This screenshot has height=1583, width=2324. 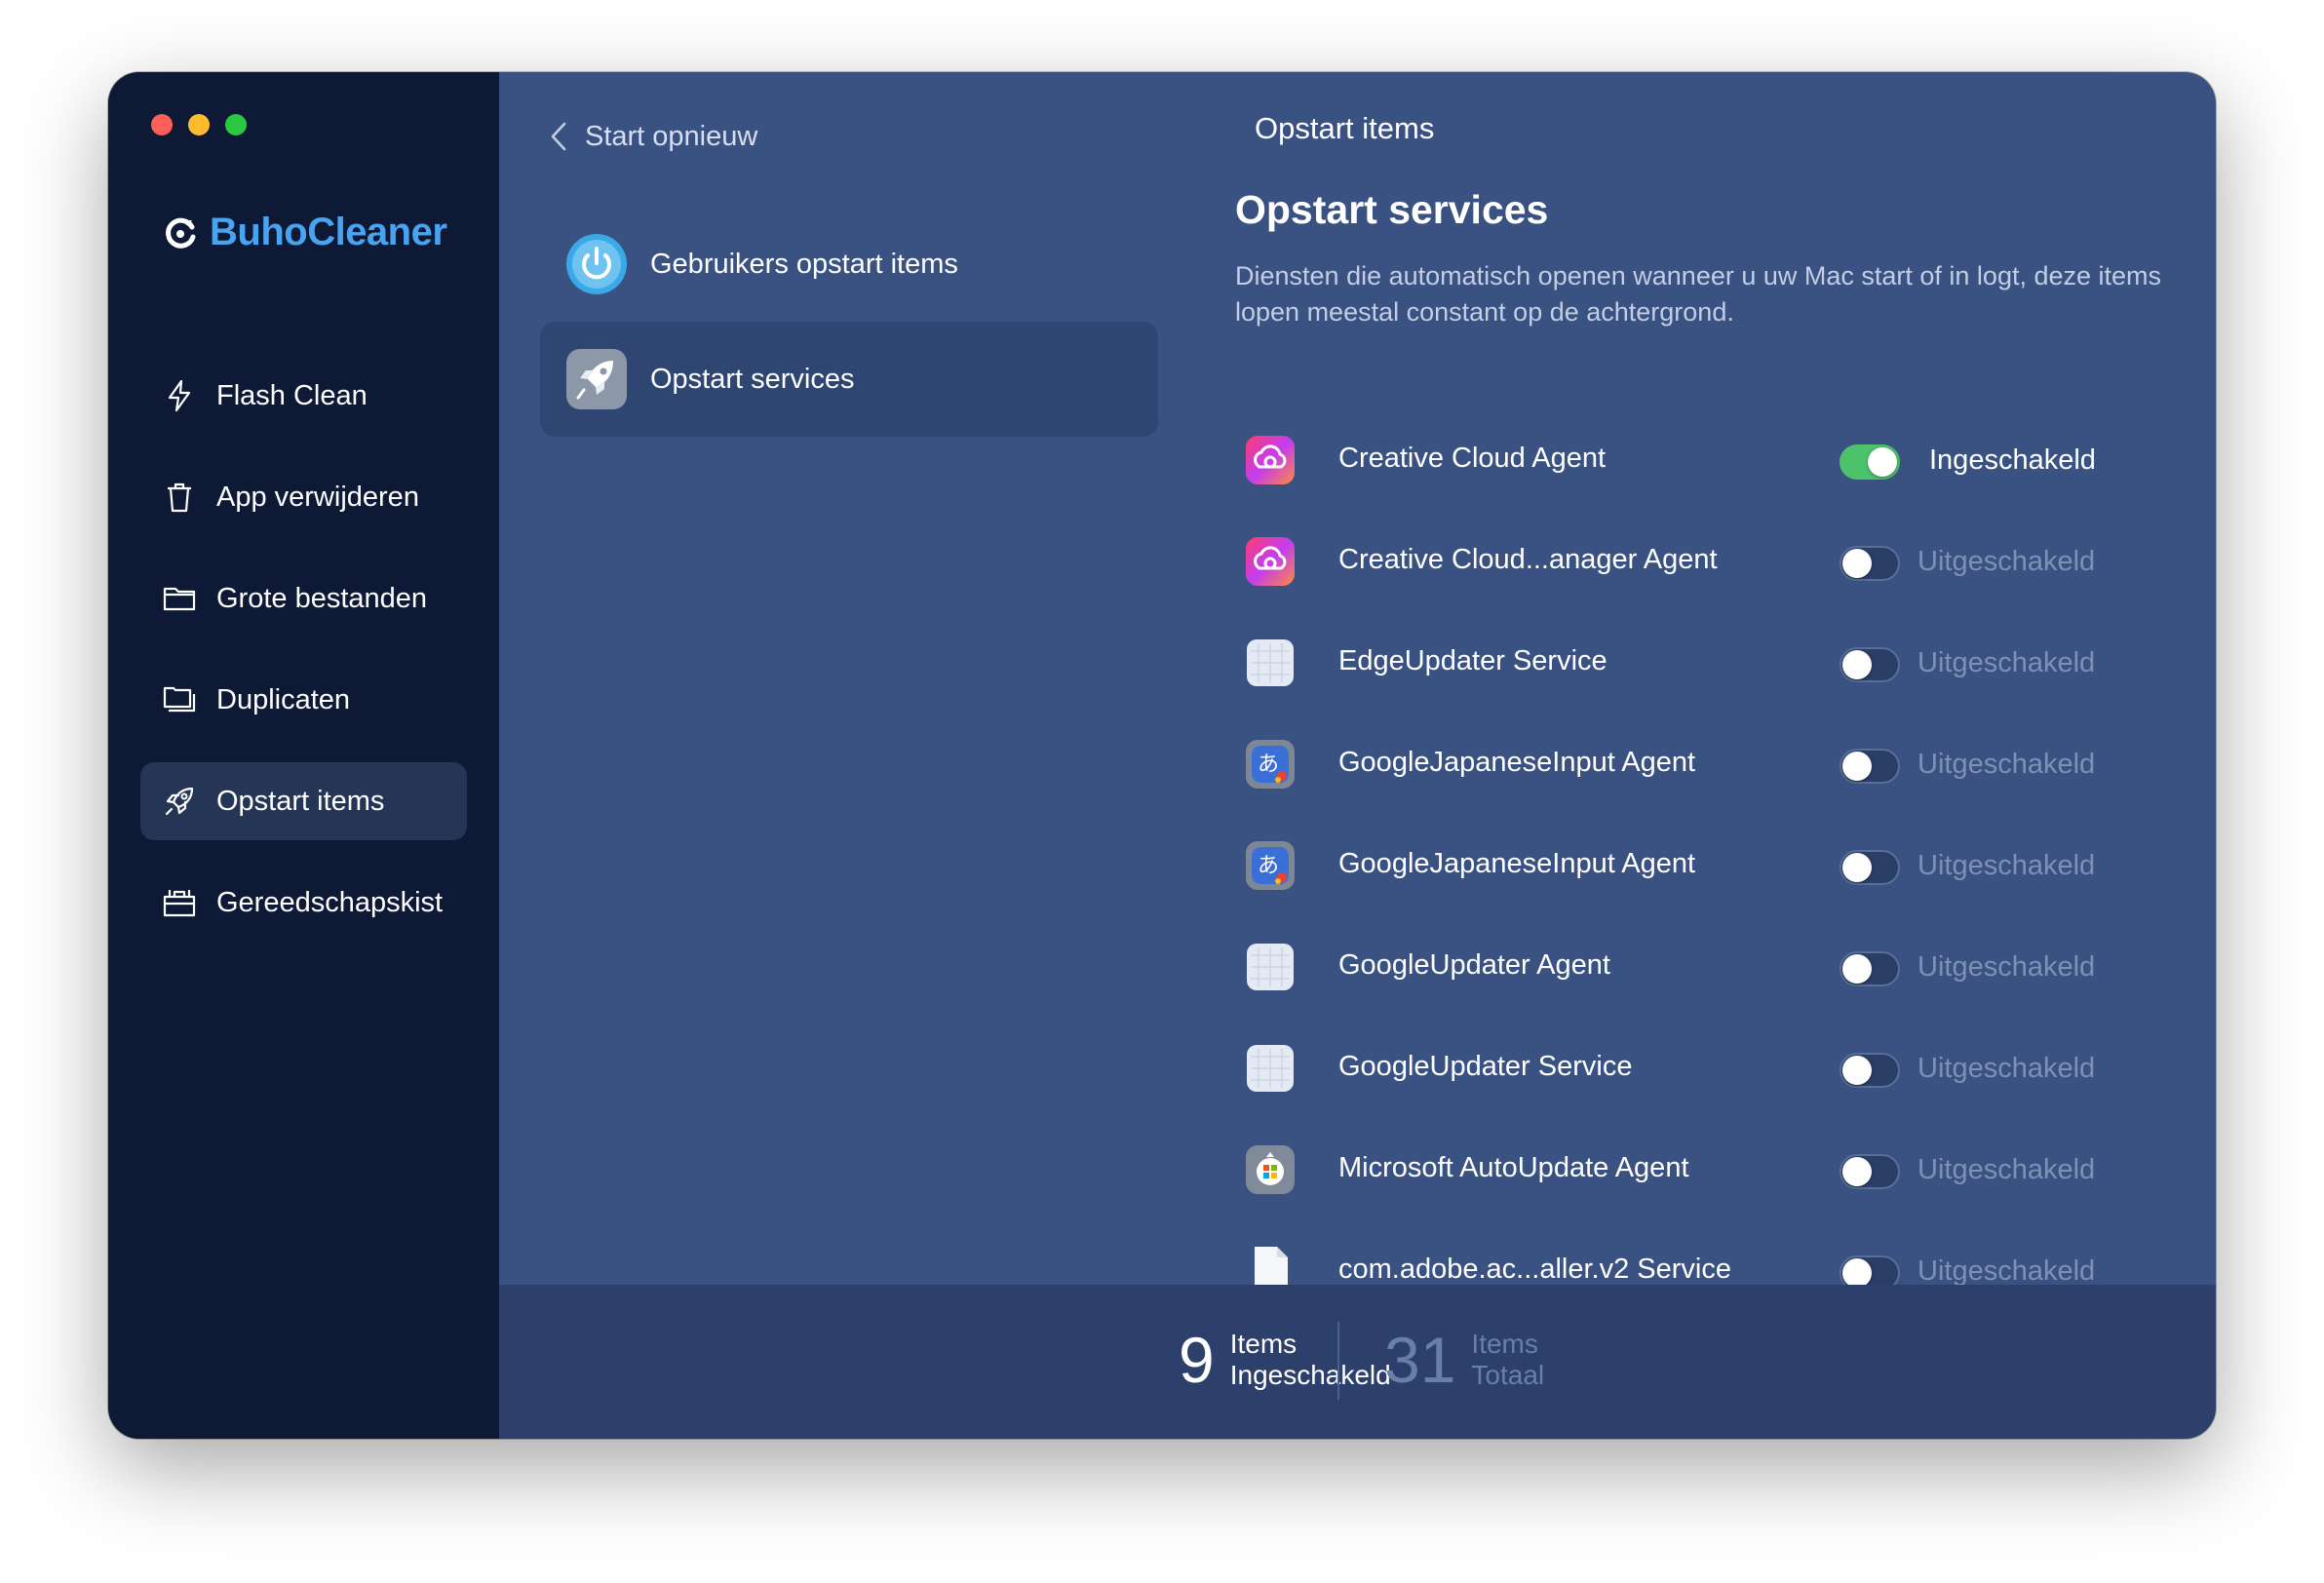 I want to click on service-name: Microsoft AutoUpdate Agent, so click(x=1513, y=1167).